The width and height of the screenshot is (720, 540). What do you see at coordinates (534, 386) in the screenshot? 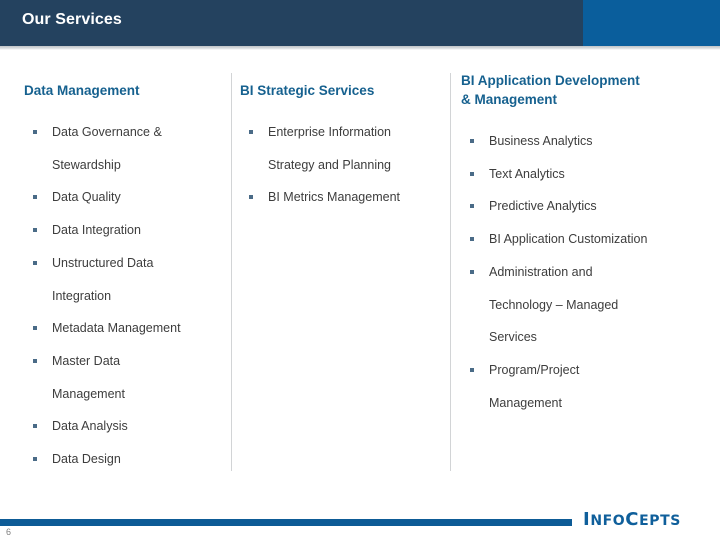
I see `list-item-label: Program/Project Management` at bounding box center [534, 386].